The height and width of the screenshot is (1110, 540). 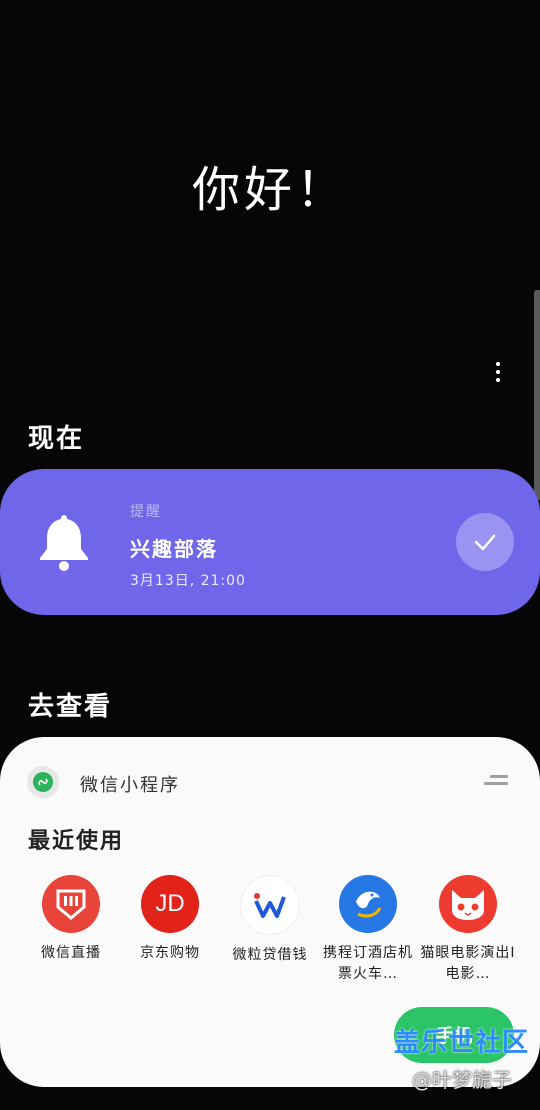 I want to click on app-wechat-live: 微信直播, so click(x=71, y=919).